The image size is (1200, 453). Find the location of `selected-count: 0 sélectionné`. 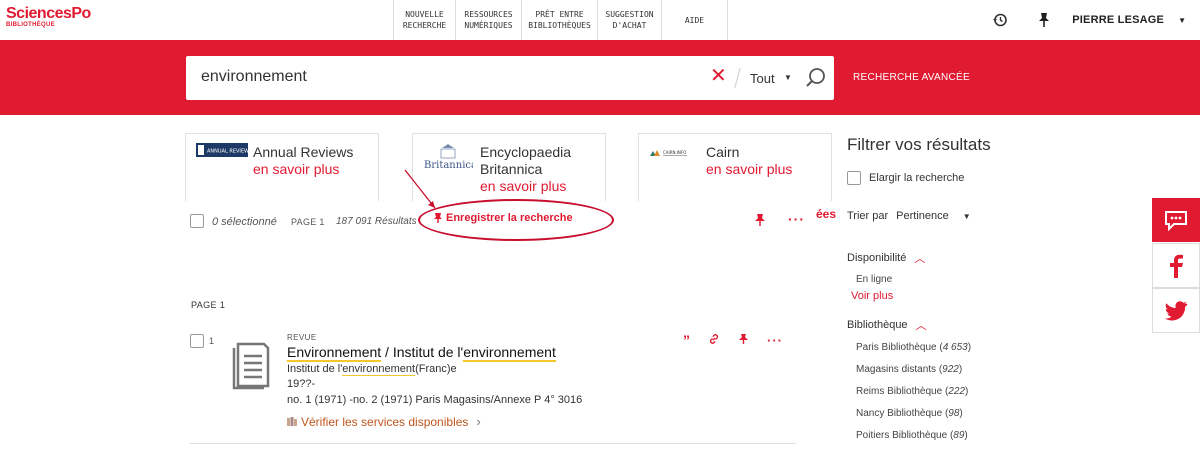

selected-count: 0 sélectionné is located at coordinates (244, 222).